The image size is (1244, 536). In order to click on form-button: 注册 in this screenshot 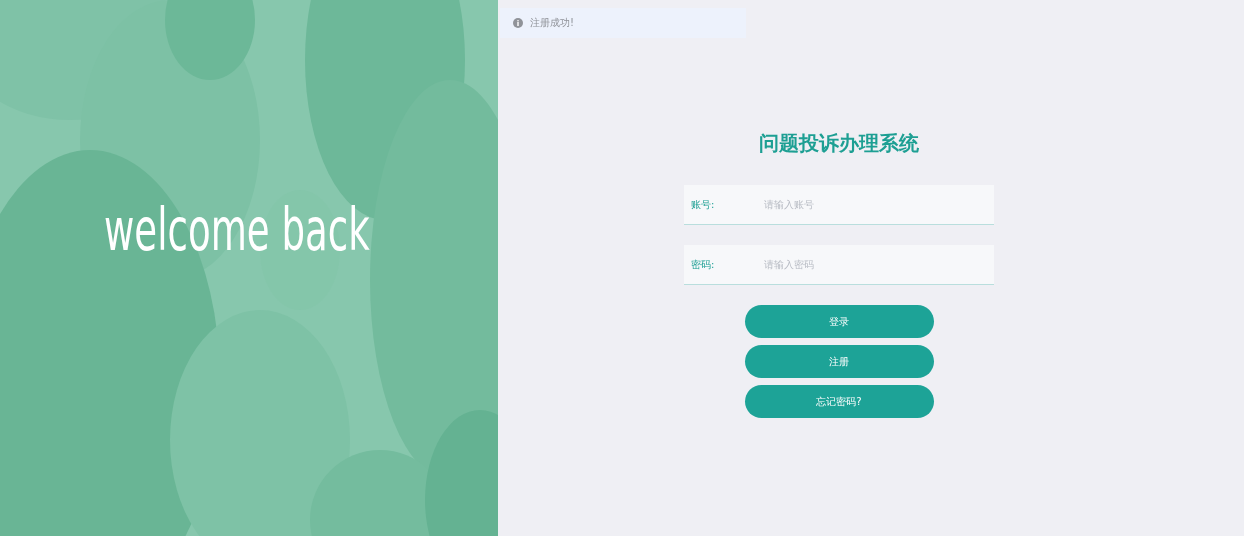, I will do `click(839, 361)`.